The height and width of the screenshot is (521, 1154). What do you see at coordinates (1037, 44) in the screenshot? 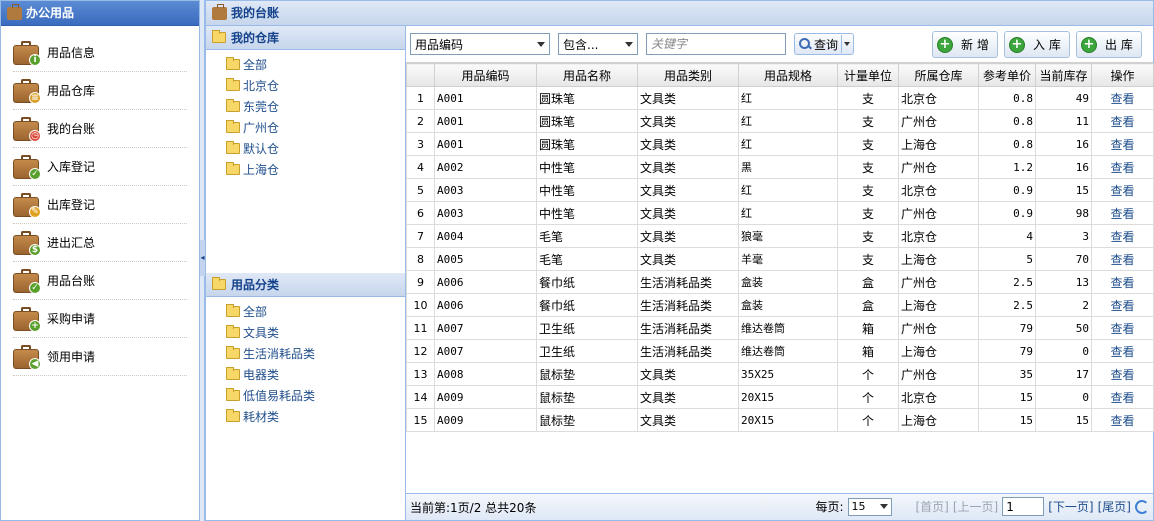
I see `stock-in-button: + 入 库` at bounding box center [1037, 44].